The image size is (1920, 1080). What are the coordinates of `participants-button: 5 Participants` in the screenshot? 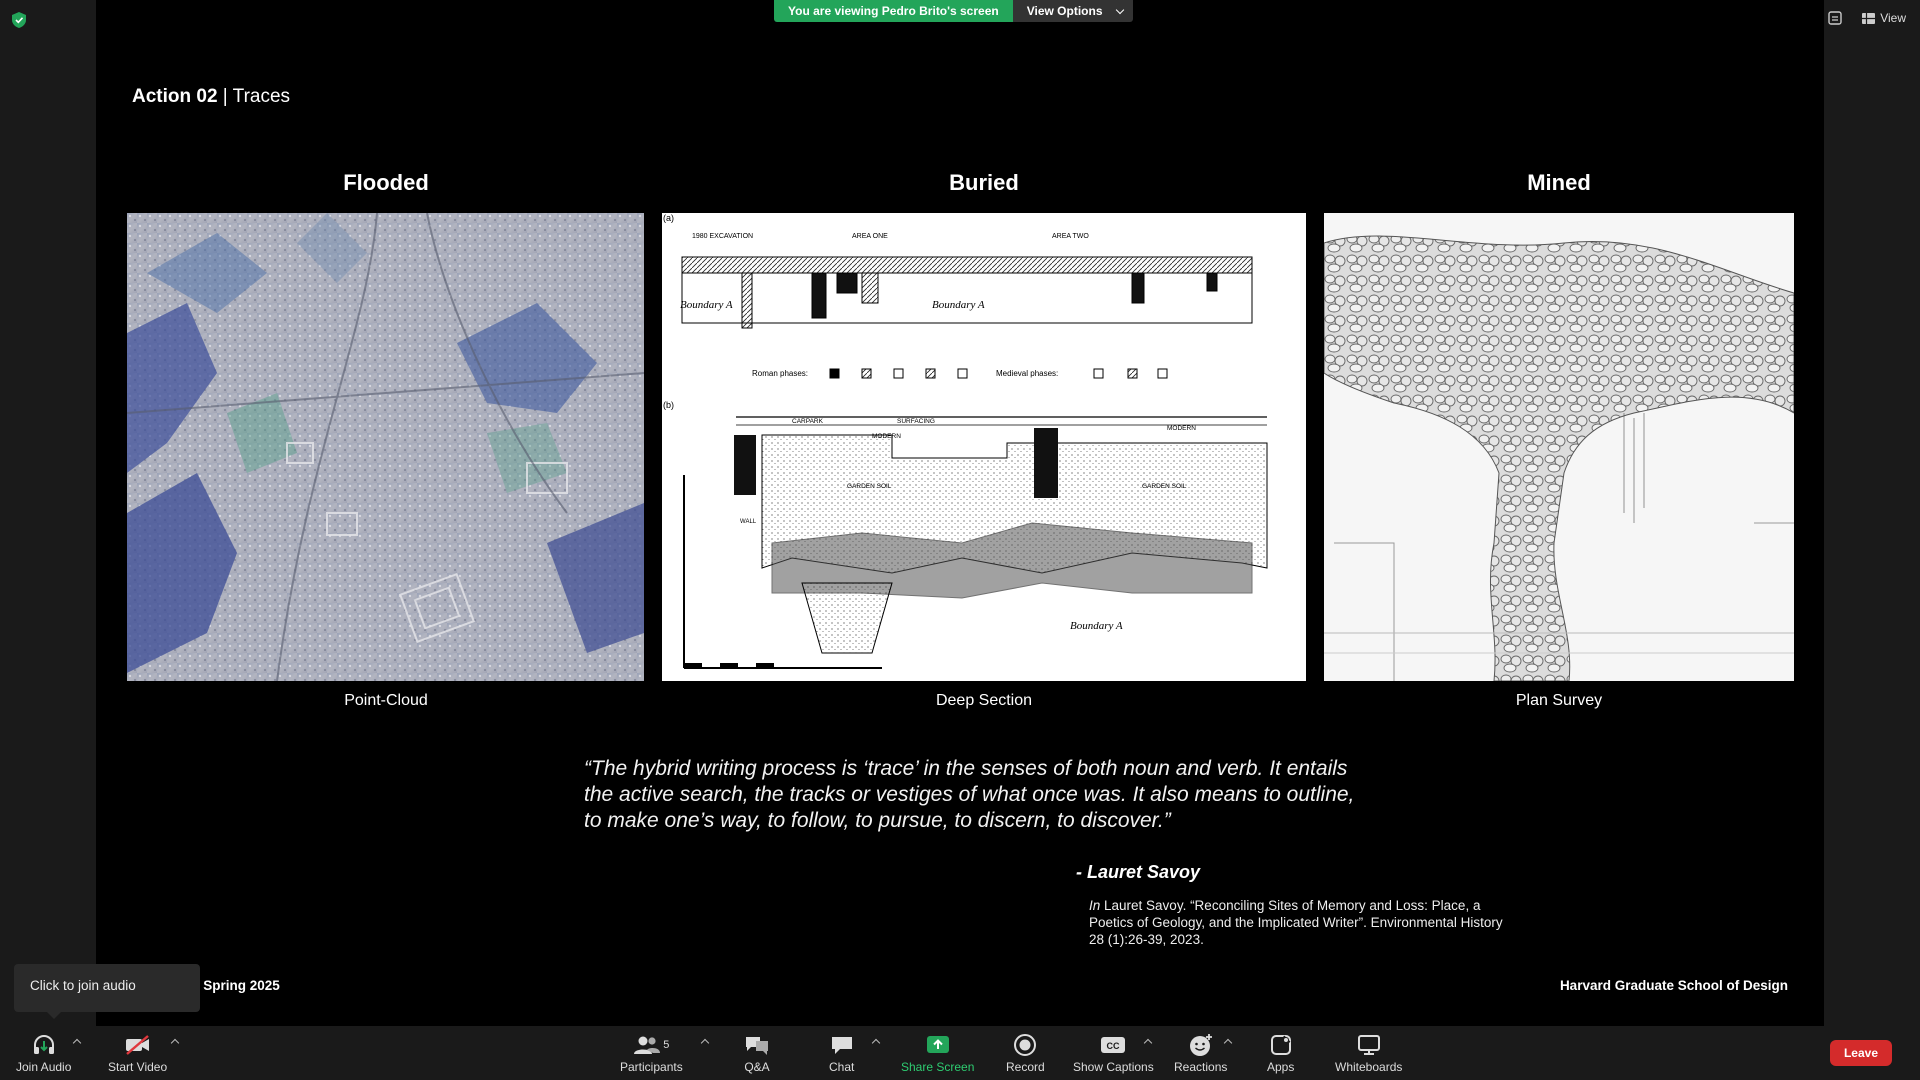 It's located at (651, 1053).